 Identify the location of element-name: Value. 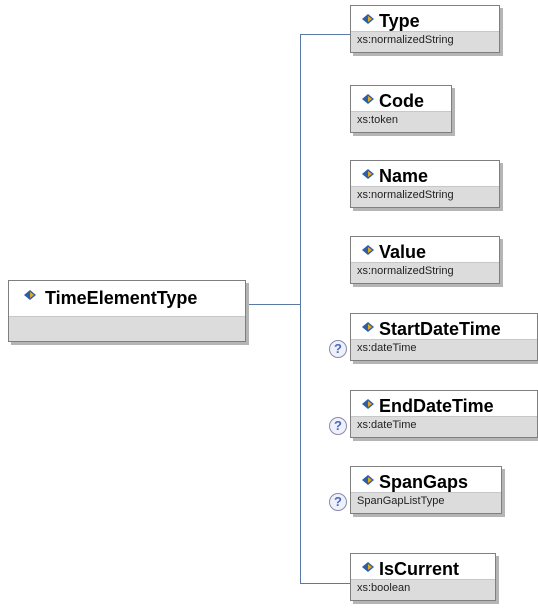
(403, 252).